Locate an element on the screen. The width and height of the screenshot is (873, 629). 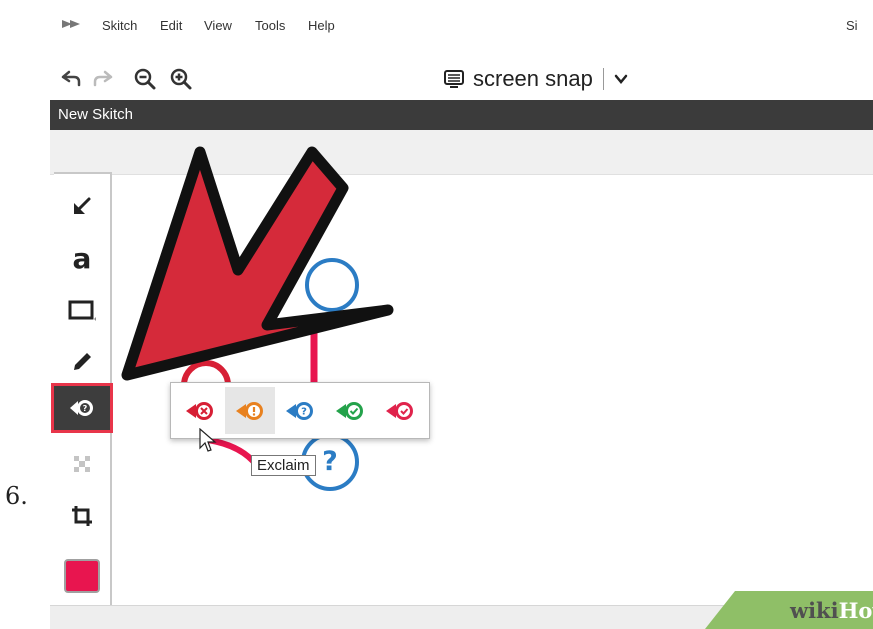
toolbar: screen snap is located at coordinates (461, 79).